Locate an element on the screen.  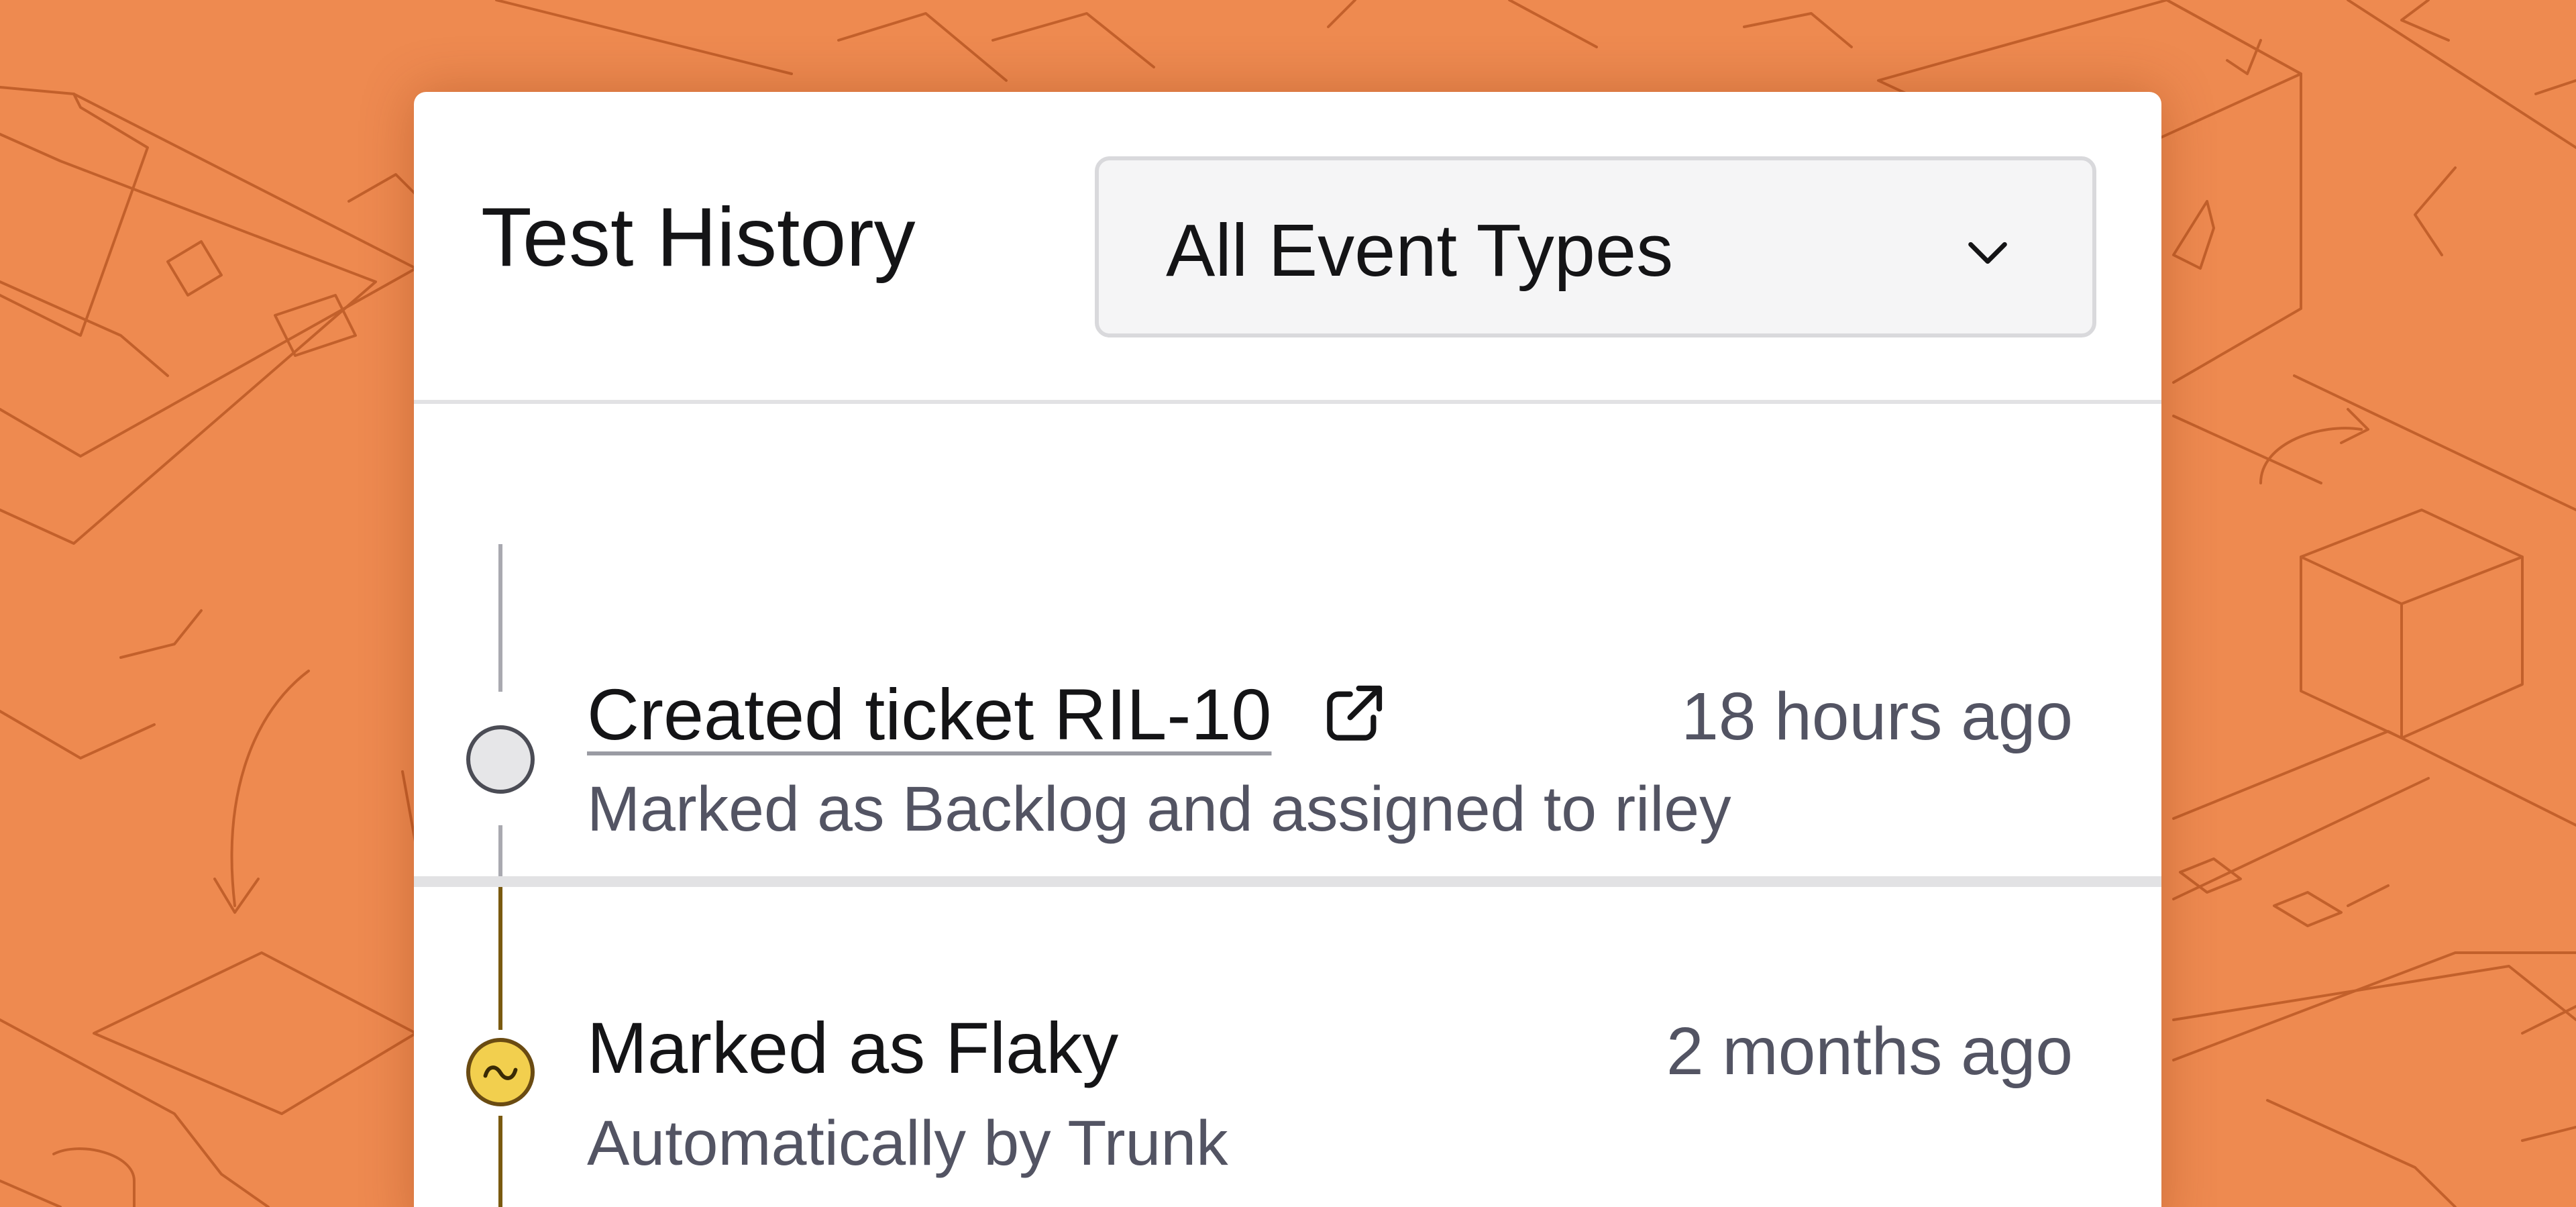
event-title: Marked as Flaky is located at coordinates (853, 1047).